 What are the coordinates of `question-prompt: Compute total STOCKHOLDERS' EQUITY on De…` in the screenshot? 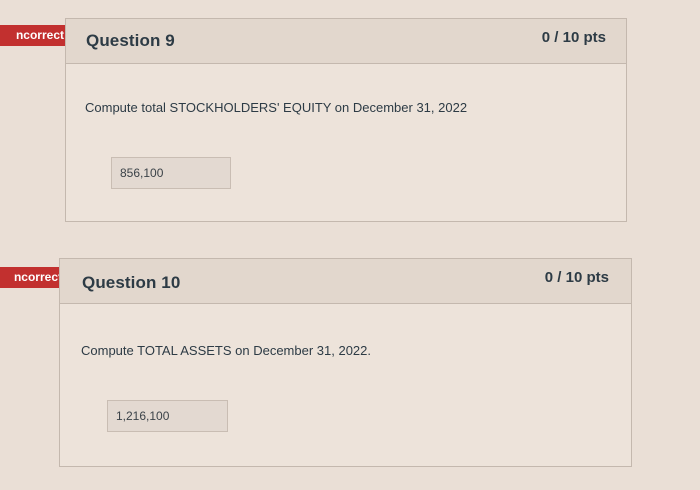 It's located at (276, 107).